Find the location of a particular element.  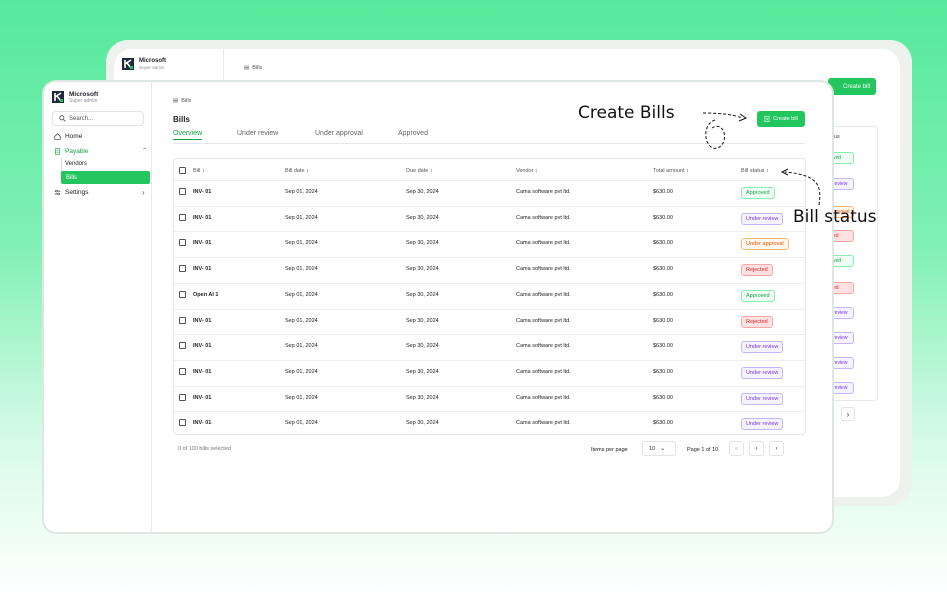

breadcrumb: ▤ Bills is located at coordinates (182, 101).